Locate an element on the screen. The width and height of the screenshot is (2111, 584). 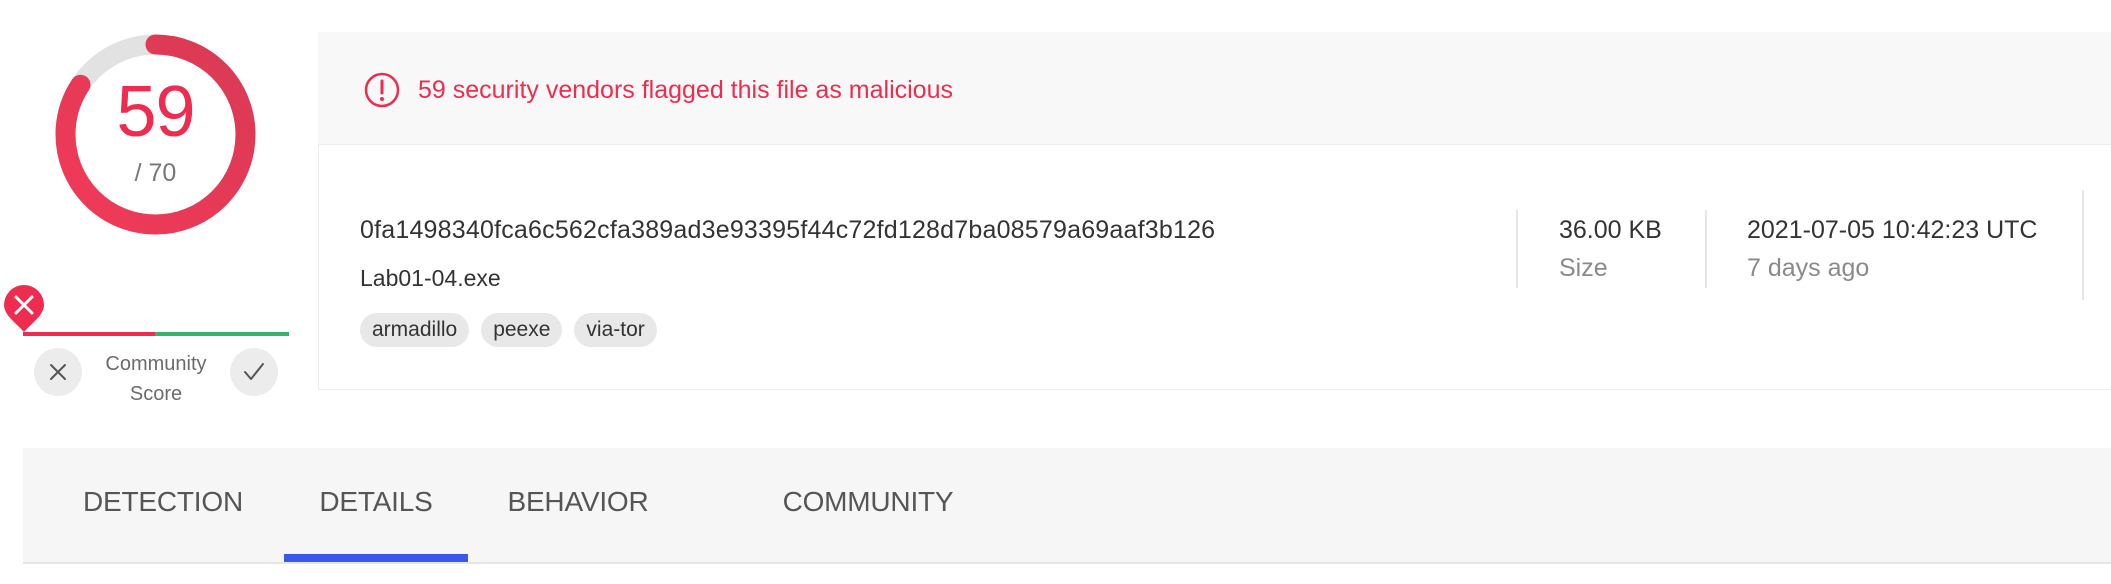
community-score-label-line2: Score is located at coordinates (156, 394).